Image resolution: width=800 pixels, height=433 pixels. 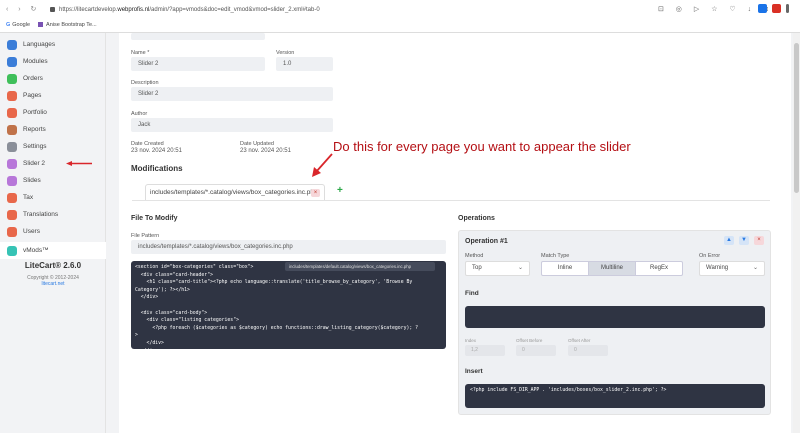 What do you see at coordinates (33, 78) in the screenshot?
I see `sidebar-item-label: Orders` at bounding box center [33, 78].